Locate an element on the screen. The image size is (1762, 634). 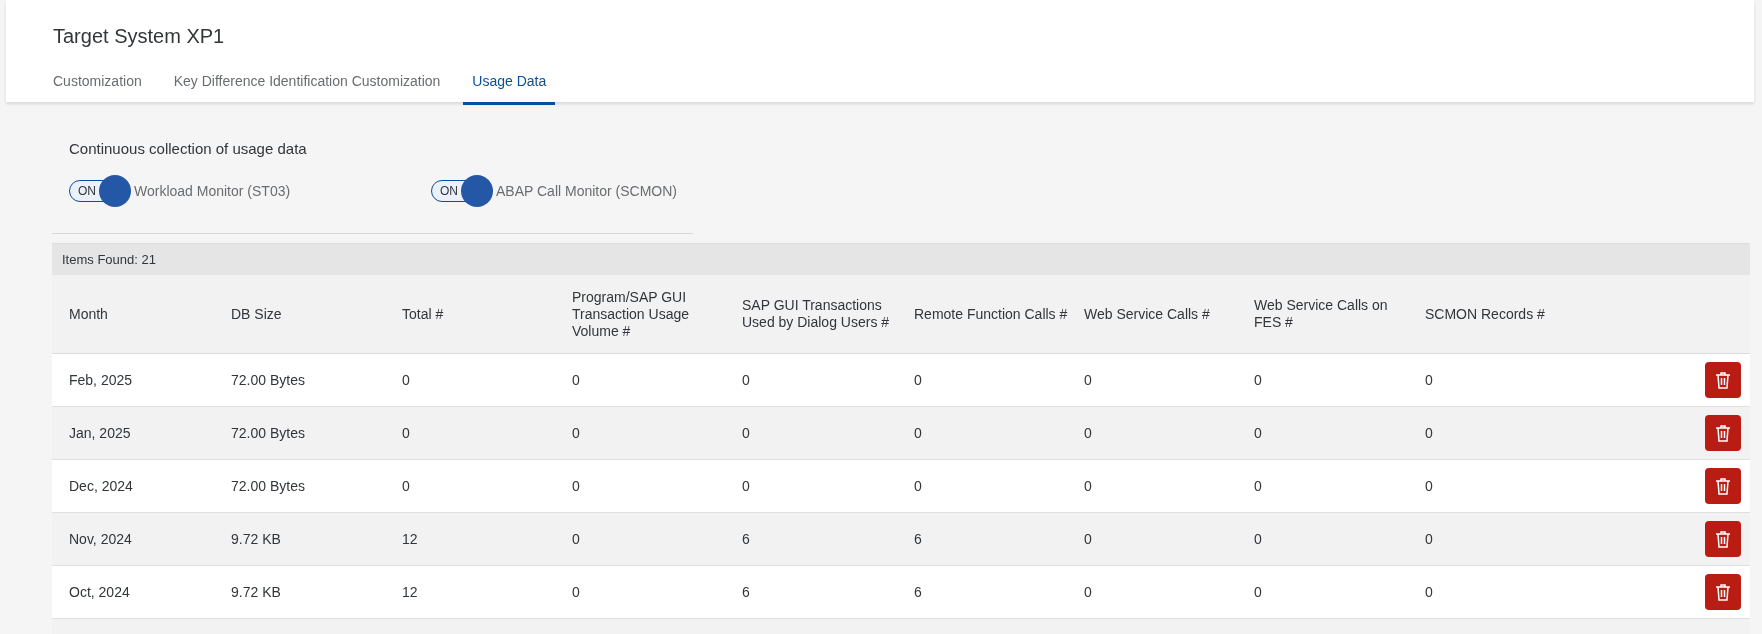
tab: Customization is located at coordinates (97, 84).